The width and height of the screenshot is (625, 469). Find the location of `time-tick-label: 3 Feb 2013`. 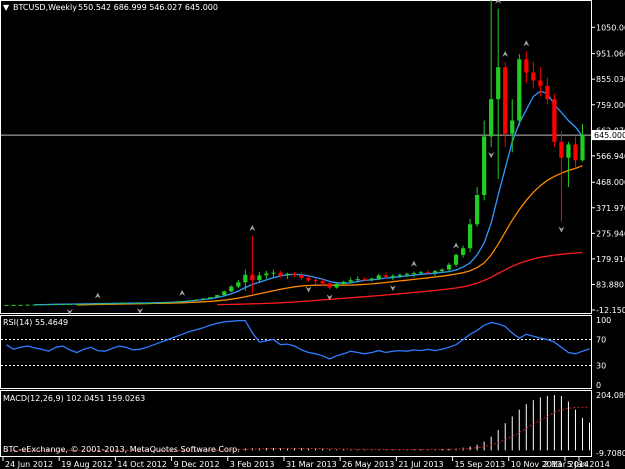

time-tick-label: 3 Feb 2013 is located at coordinates (252, 464).